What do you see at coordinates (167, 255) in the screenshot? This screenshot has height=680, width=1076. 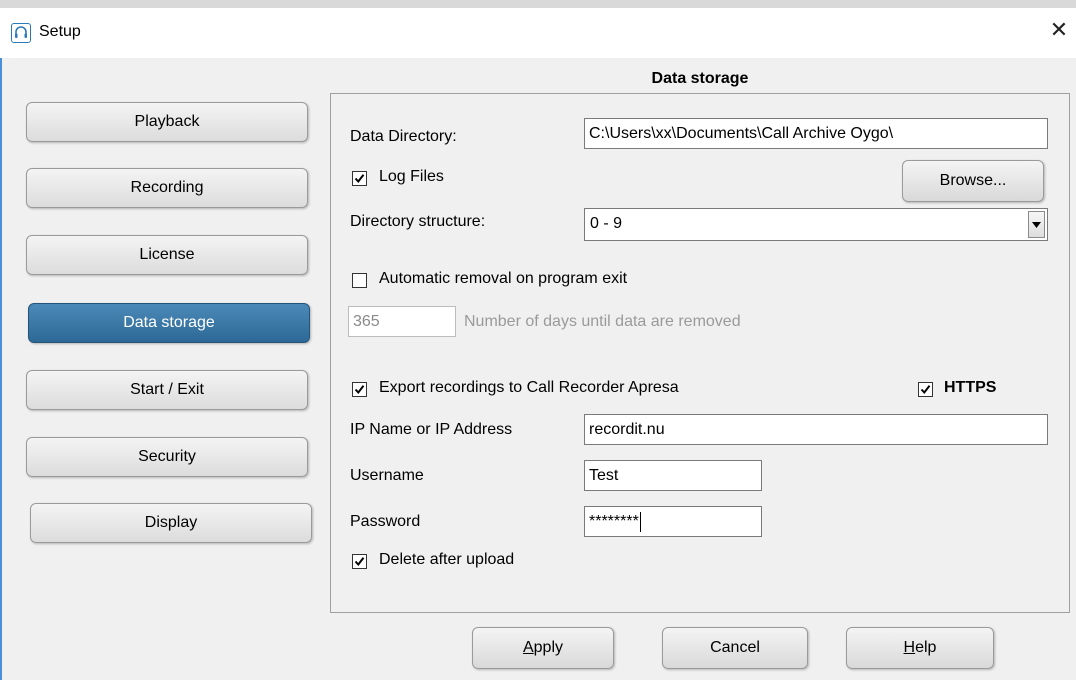 I see `nav-button-license: License` at bounding box center [167, 255].